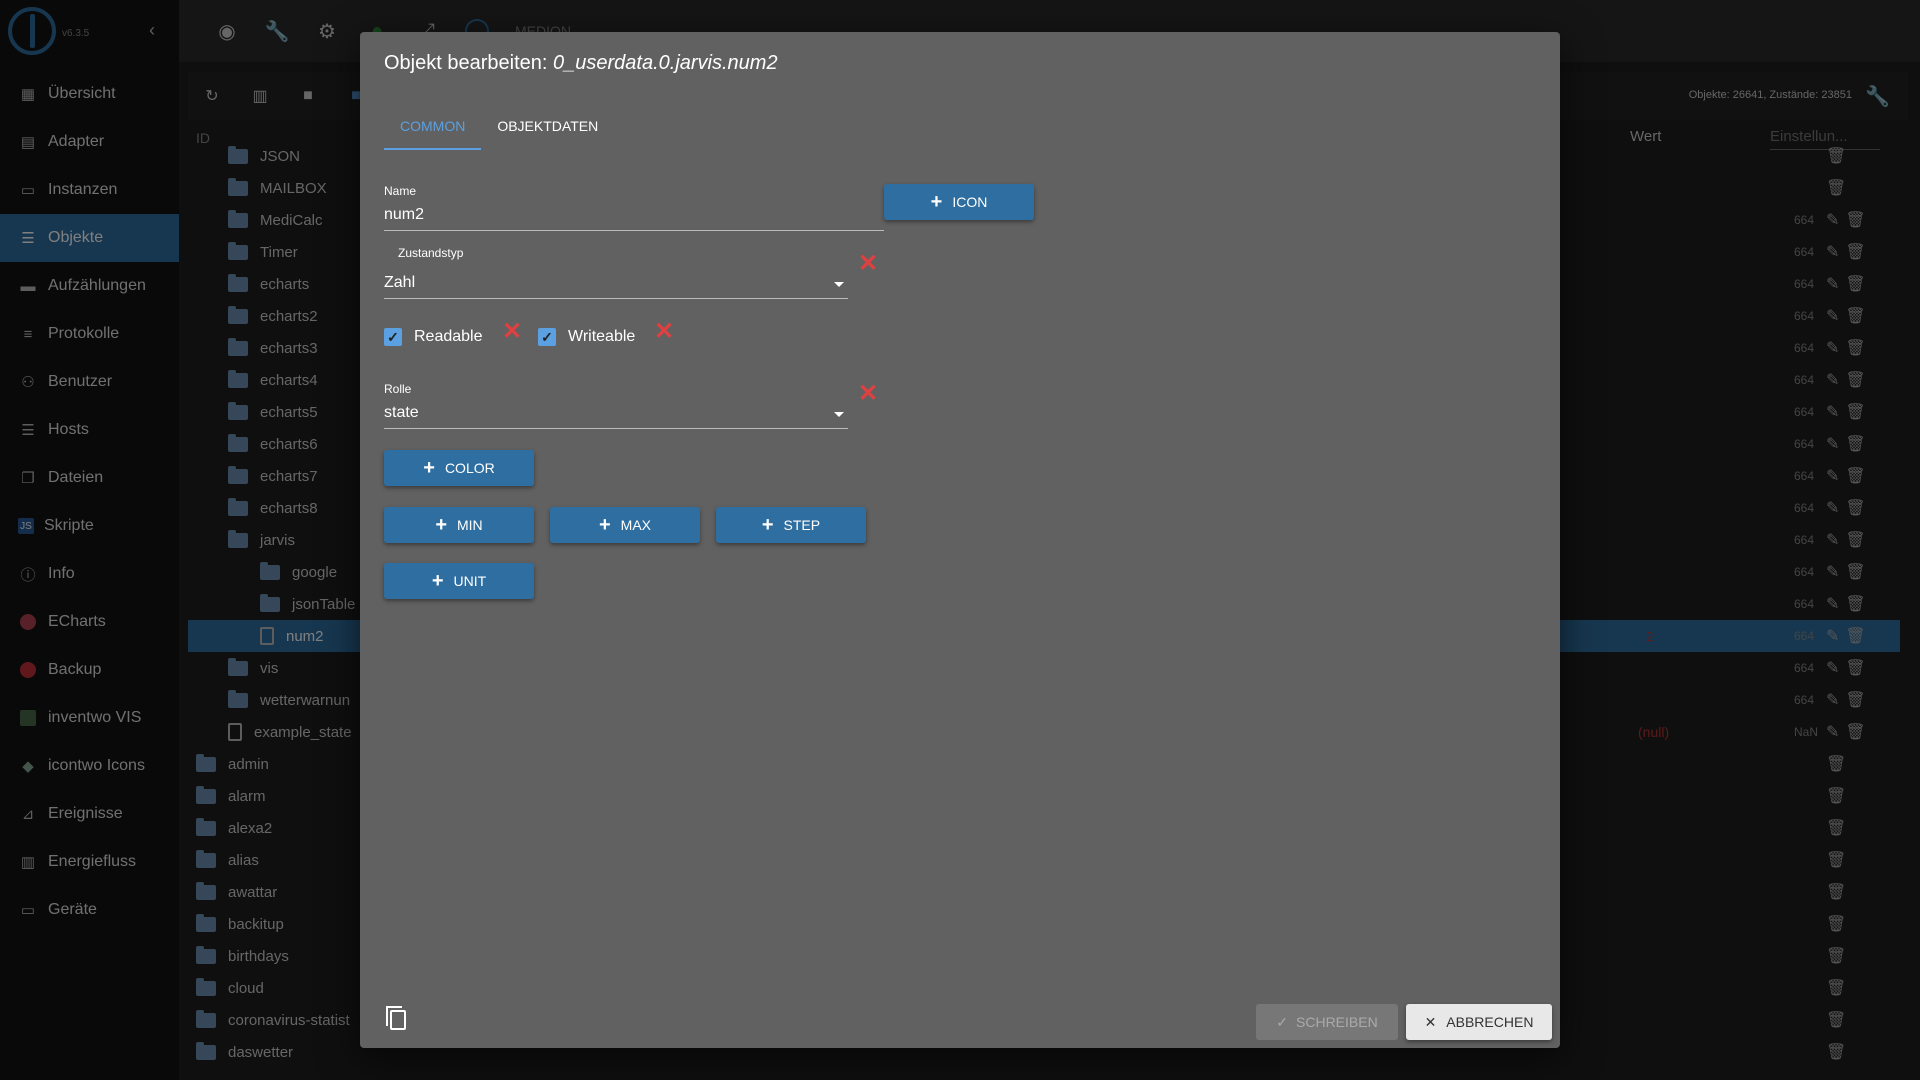  Describe the element at coordinates (547, 126) in the screenshot. I see `tab-objektdaten: OBJEKTDATEN` at that location.